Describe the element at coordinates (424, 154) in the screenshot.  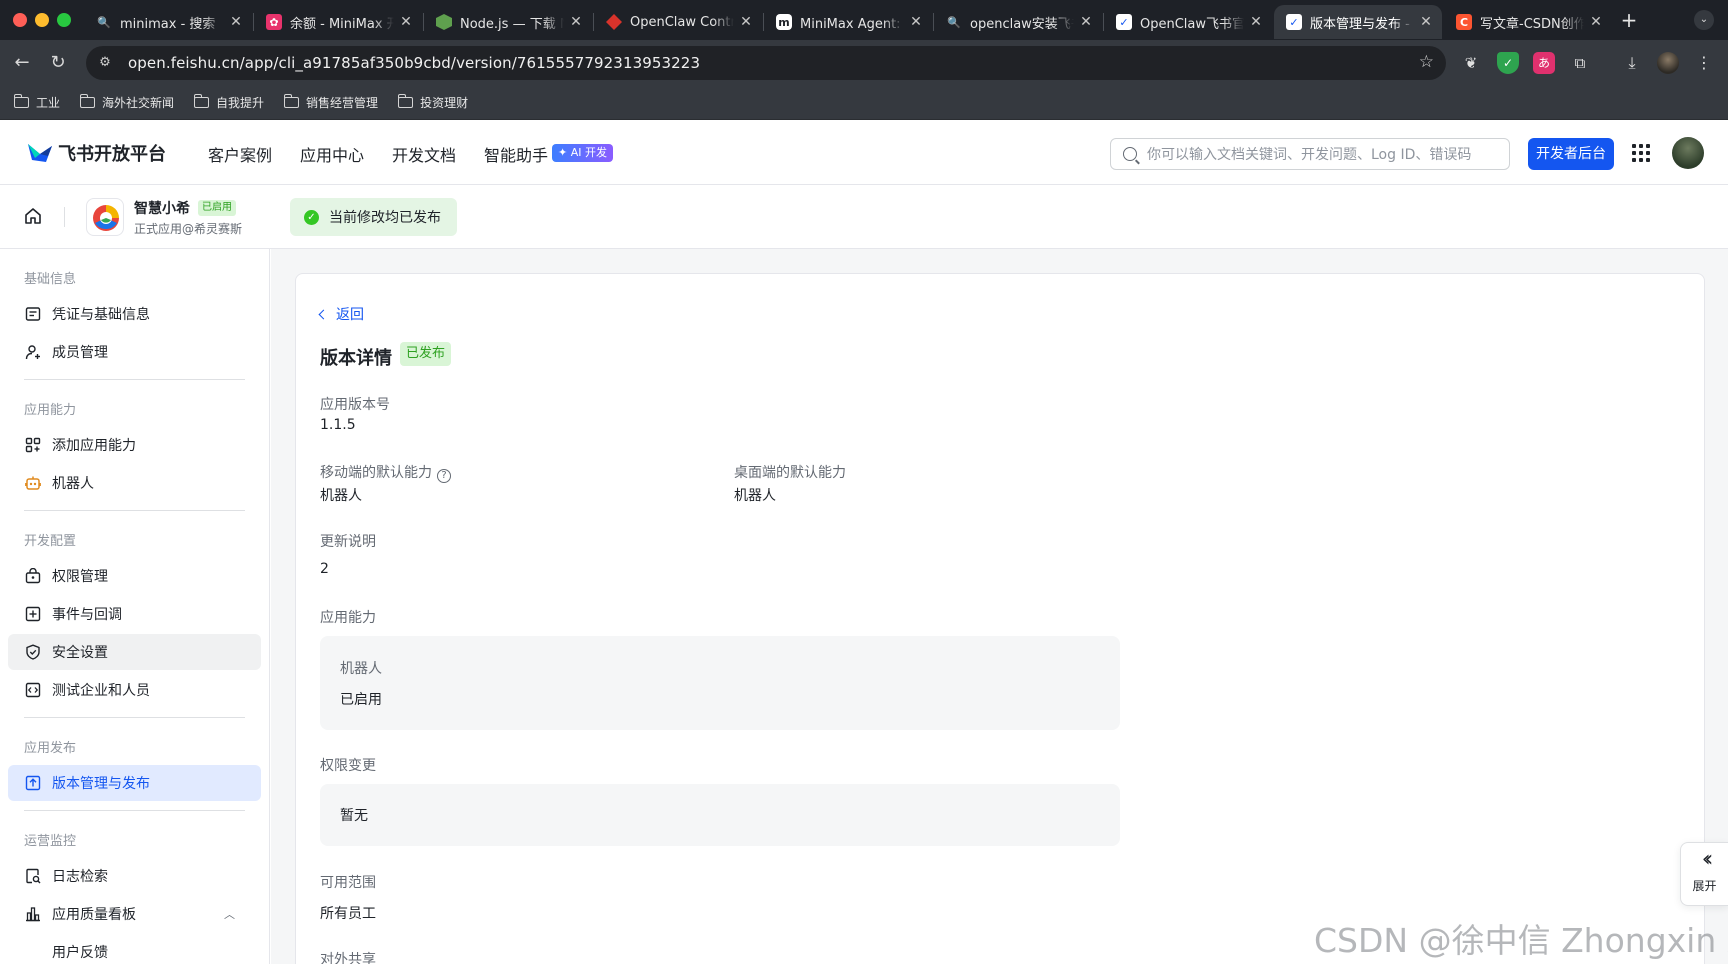
I see `nav-dev-docs: 开发文档` at that location.